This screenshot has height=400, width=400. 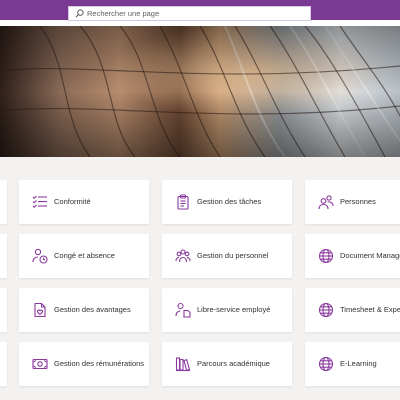 What do you see at coordinates (183, 310) in the screenshot?
I see `person-document-icon` at bounding box center [183, 310].